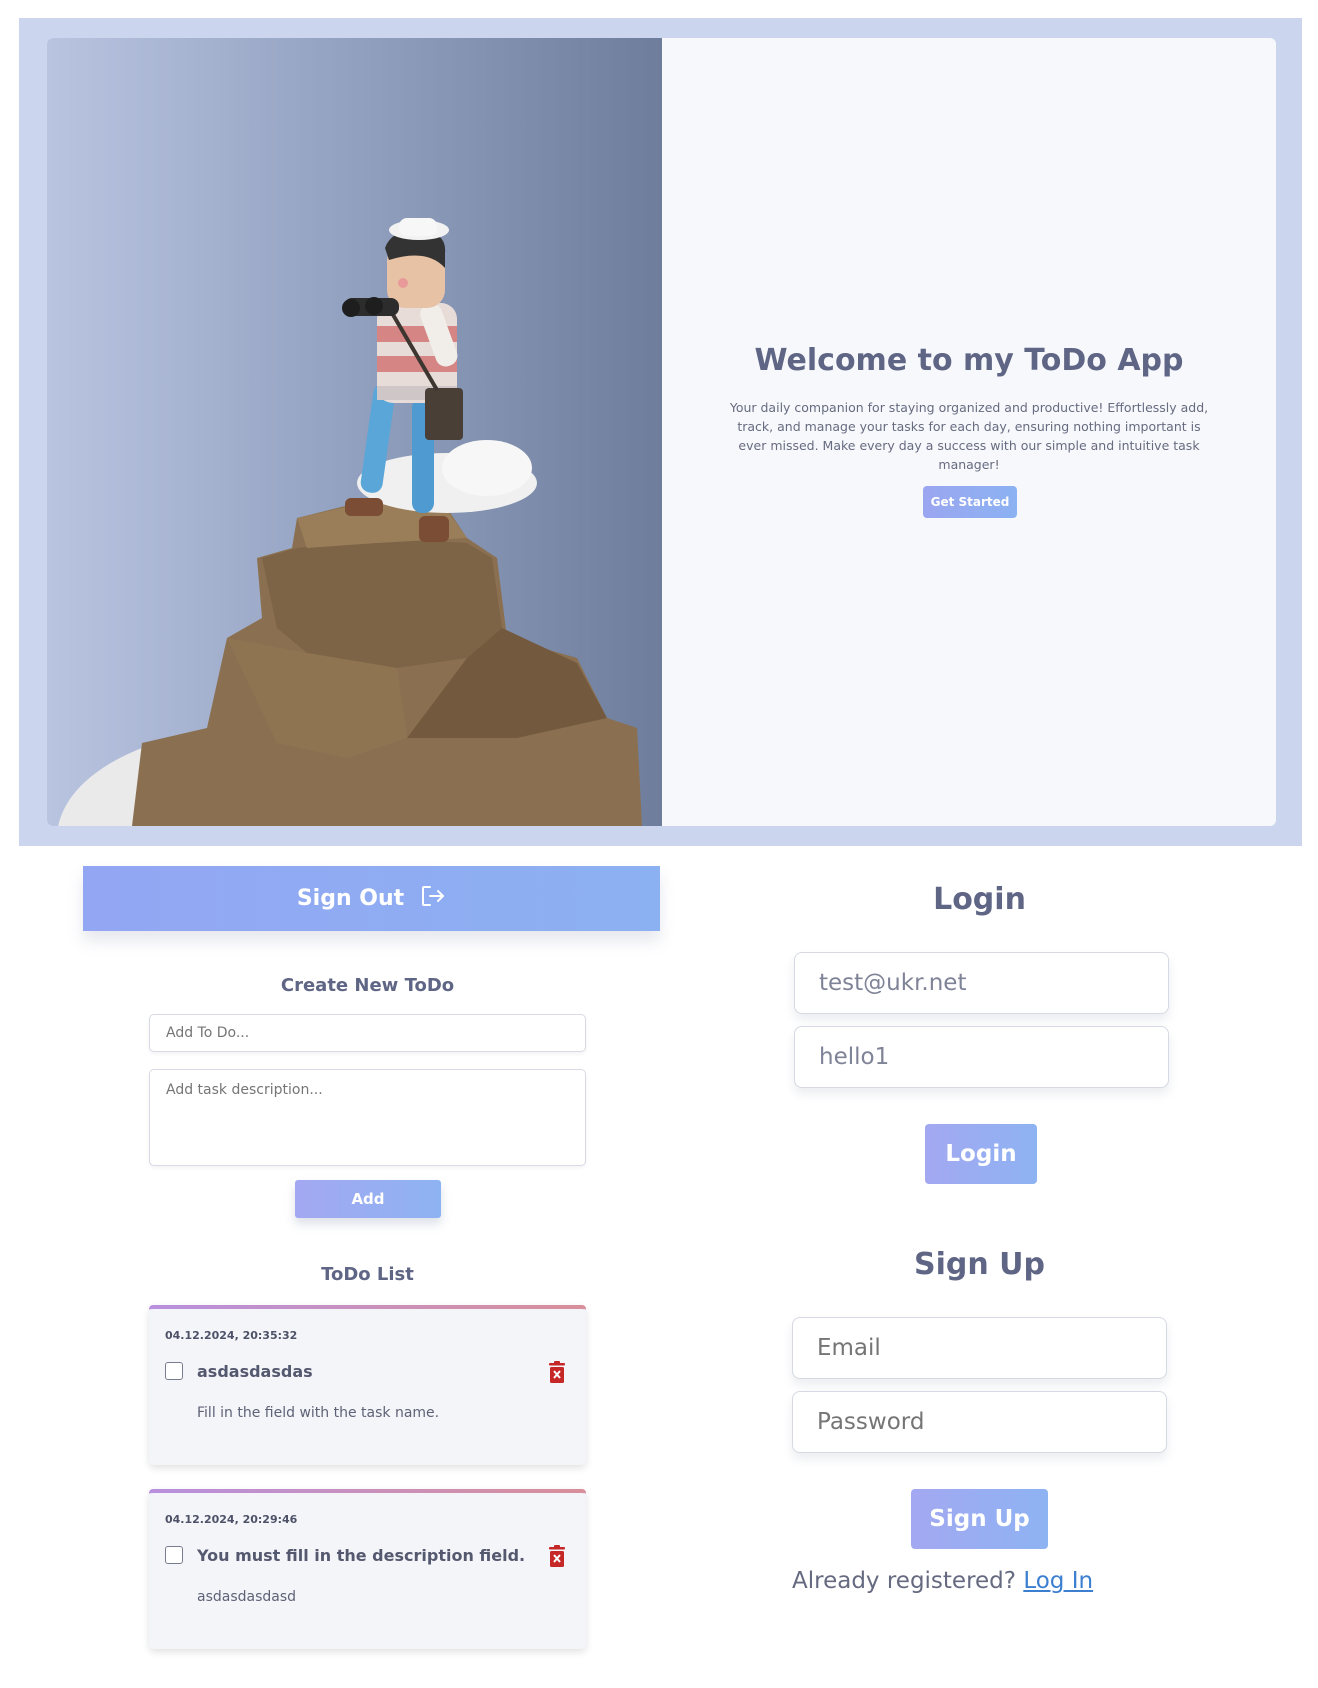 Image resolution: width=1318 pixels, height=1688 pixels. Describe the element at coordinates (979, 1519) in the screenshot. I see `signup-button: Sign Up` at that location.